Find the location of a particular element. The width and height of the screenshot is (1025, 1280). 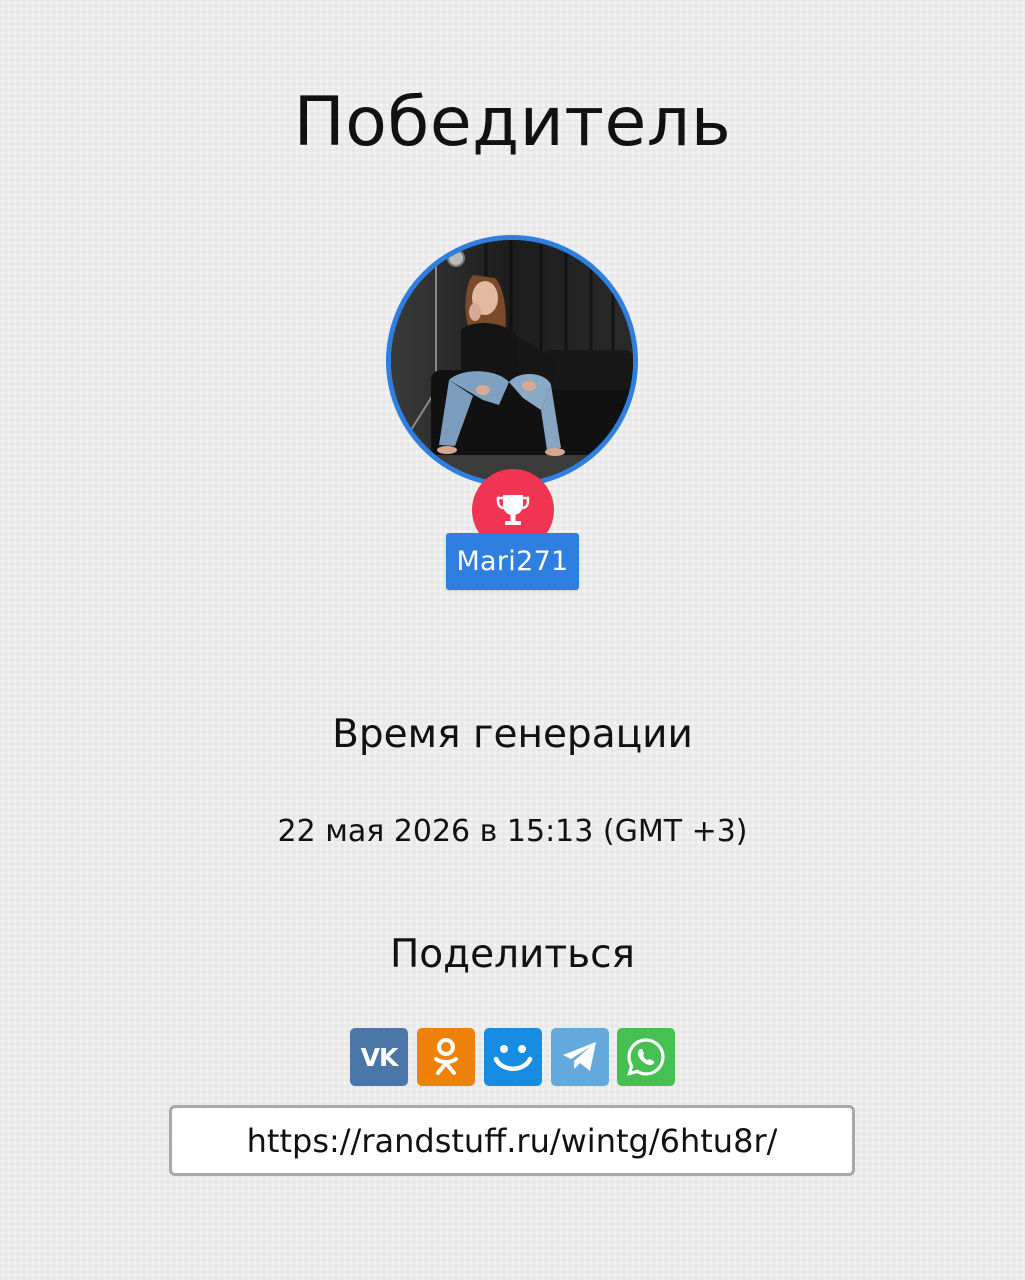

winner-avatar is located at coordinates (512, 361).